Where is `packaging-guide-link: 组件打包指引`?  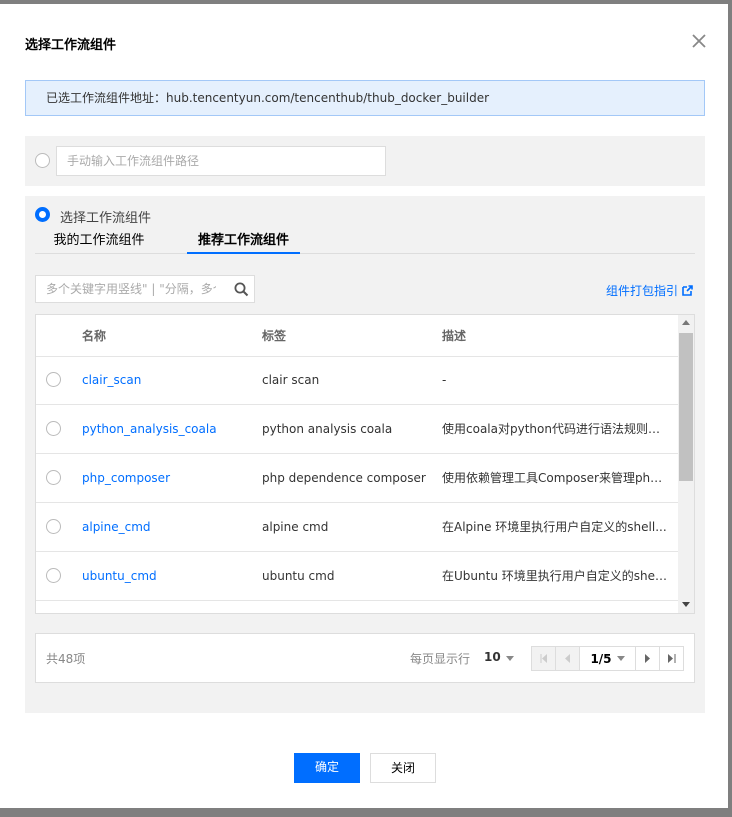 packaging-guide-link: 组件打包指引 is located at coordinates (649, 290).